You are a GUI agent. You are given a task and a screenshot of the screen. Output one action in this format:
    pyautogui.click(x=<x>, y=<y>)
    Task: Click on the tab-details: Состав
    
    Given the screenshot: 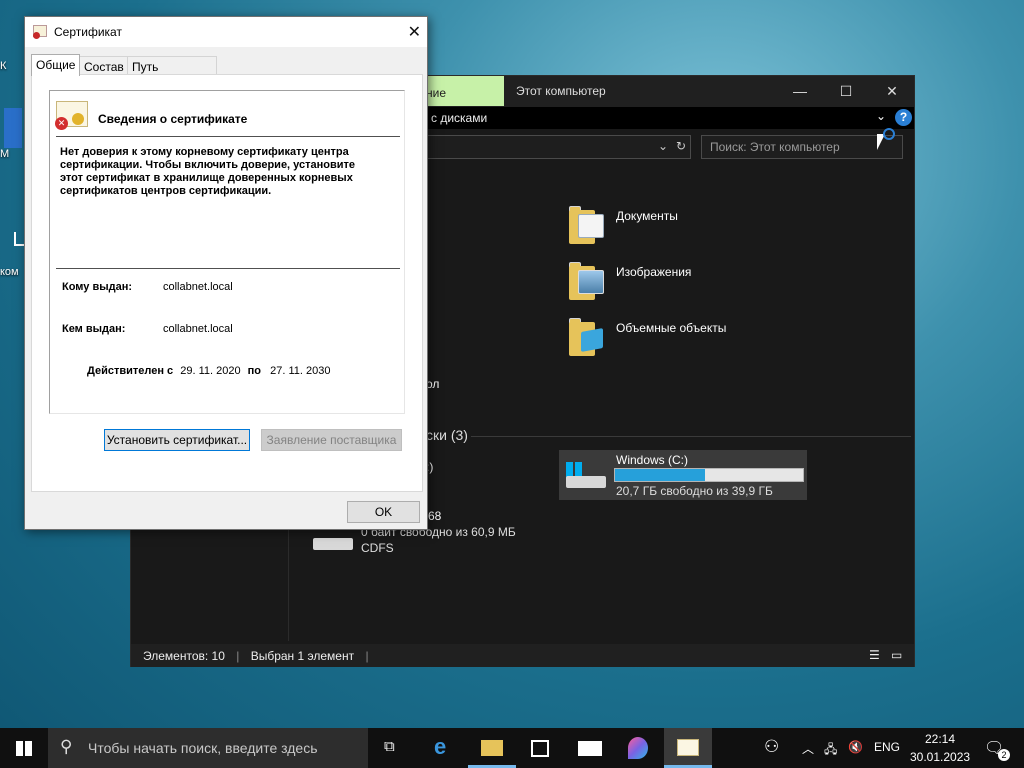 What is the action you would take?
    pyautogui.click(x=104, y=65)
    